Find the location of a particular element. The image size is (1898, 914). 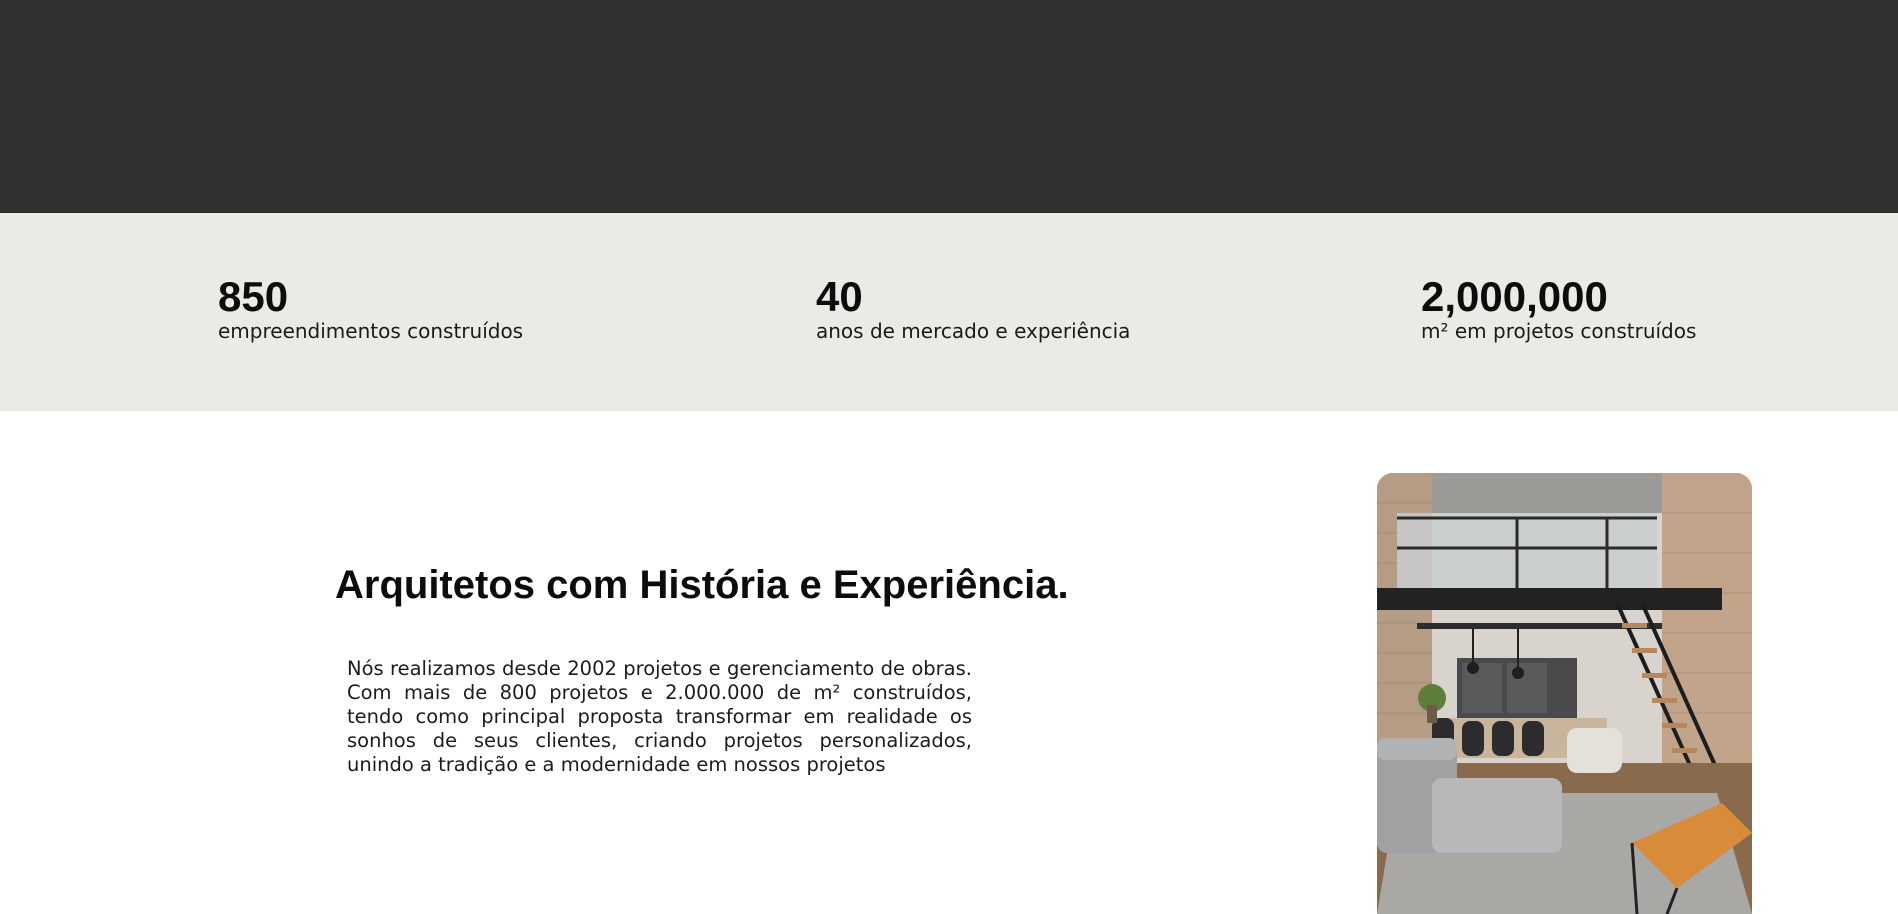

stat-value: 40 is located at coordinates (839, 296).